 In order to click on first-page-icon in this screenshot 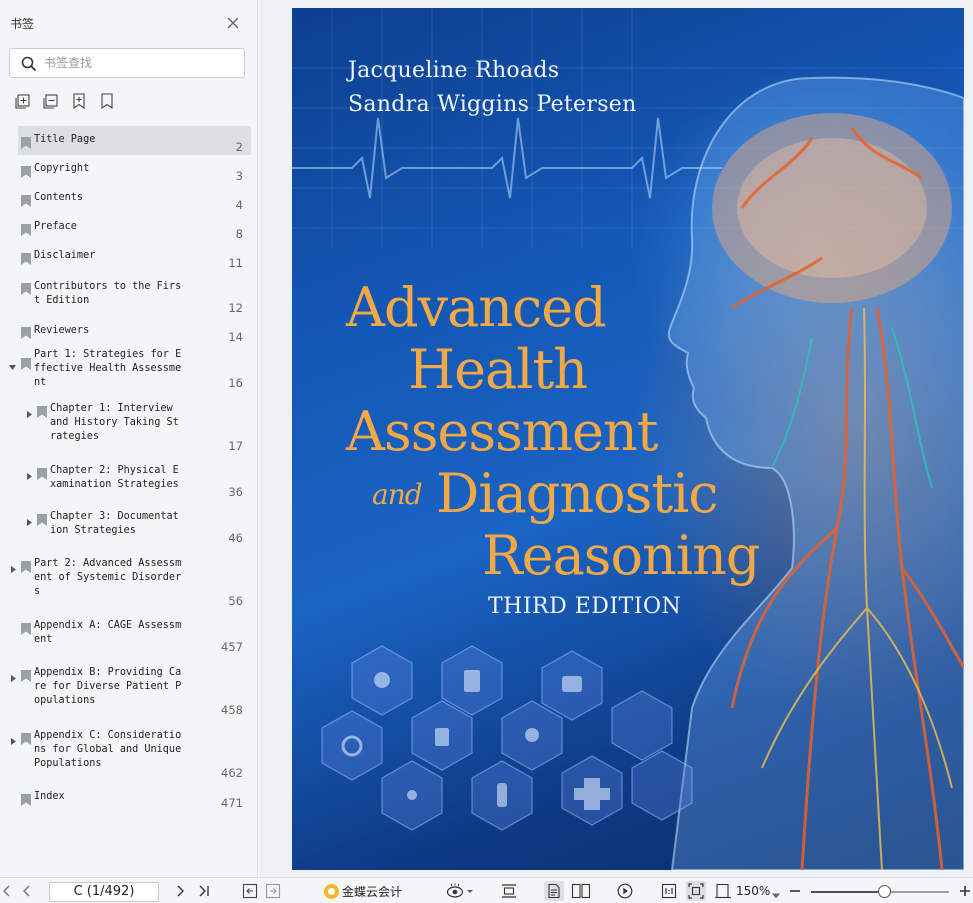, I will do `click(7, 891)`.